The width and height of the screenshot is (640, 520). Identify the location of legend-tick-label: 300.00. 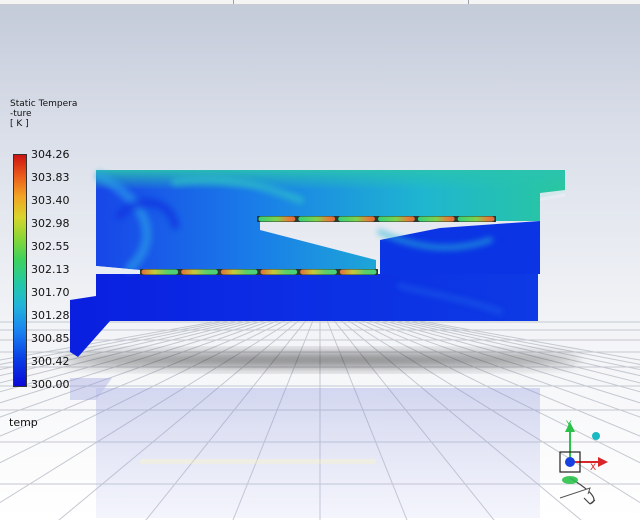
(50, 384).